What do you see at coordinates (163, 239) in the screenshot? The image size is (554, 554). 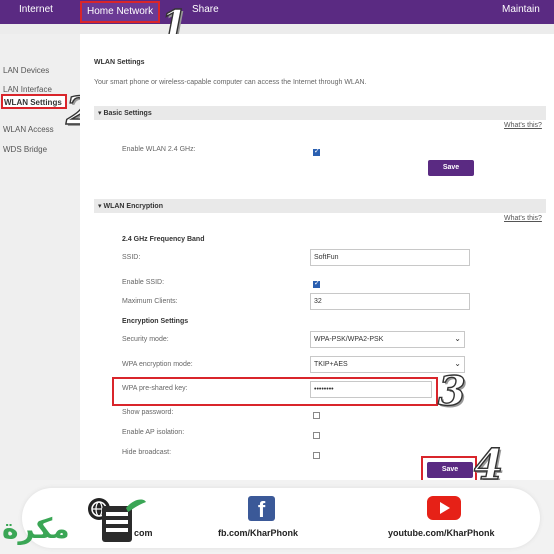 I see `frequency-band-label: 2.4 GHz Frequency Band` at bounding box center [163, 239].